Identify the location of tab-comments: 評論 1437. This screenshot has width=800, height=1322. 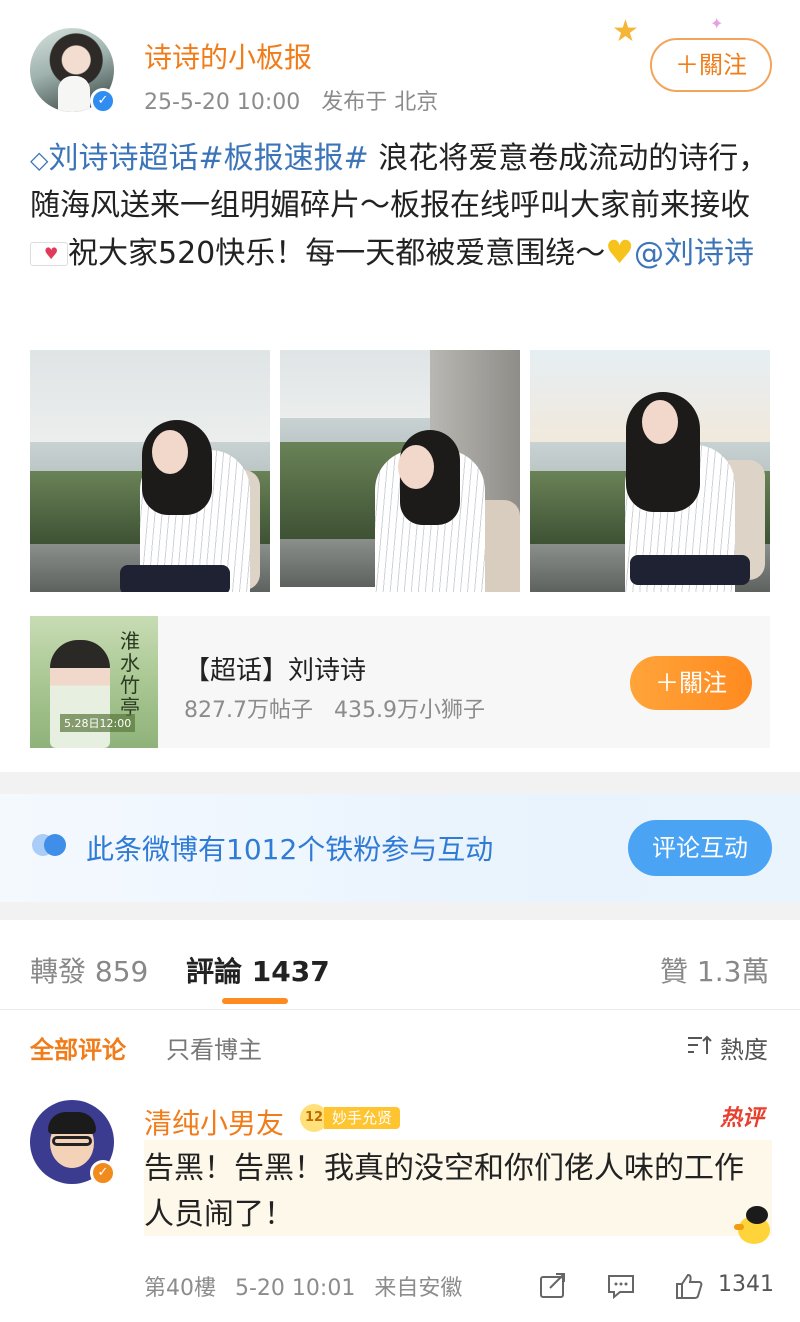
(258, 970).